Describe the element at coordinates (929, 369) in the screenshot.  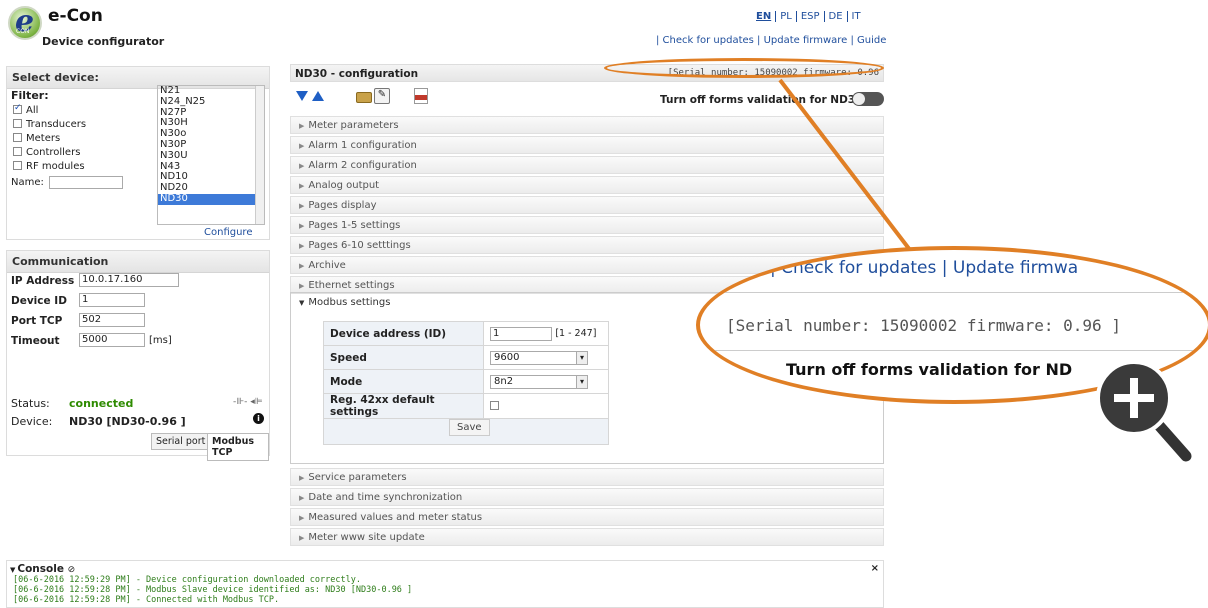
I see `magnified-validation-label: Turn off forms validation for ND` at that location.